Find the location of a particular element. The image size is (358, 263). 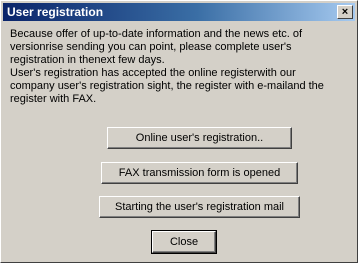

dialog-title: User registration is located at coordinates (55, 12).